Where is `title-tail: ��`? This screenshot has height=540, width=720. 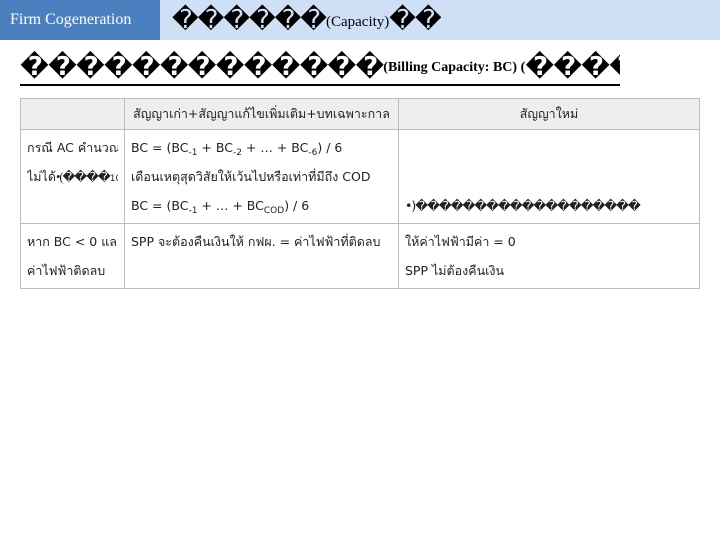 title-tail: �� is located at coordinates (415, 20).